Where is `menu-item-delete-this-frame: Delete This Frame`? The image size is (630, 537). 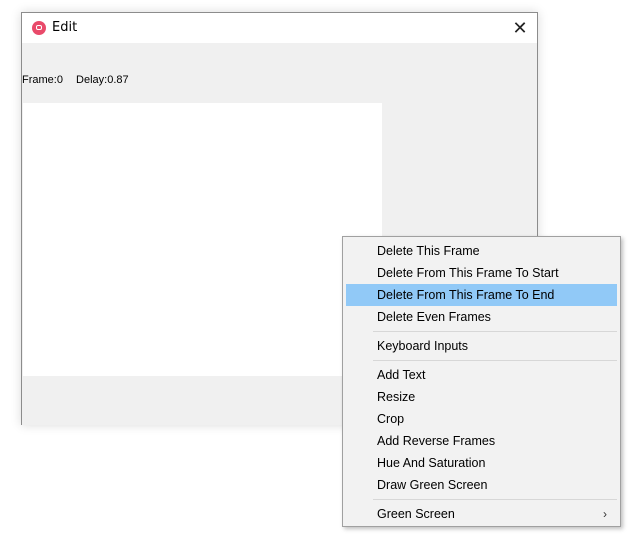 menu-item-delete-this-frame: Delete This Frame is located at coordinates (481, 251).